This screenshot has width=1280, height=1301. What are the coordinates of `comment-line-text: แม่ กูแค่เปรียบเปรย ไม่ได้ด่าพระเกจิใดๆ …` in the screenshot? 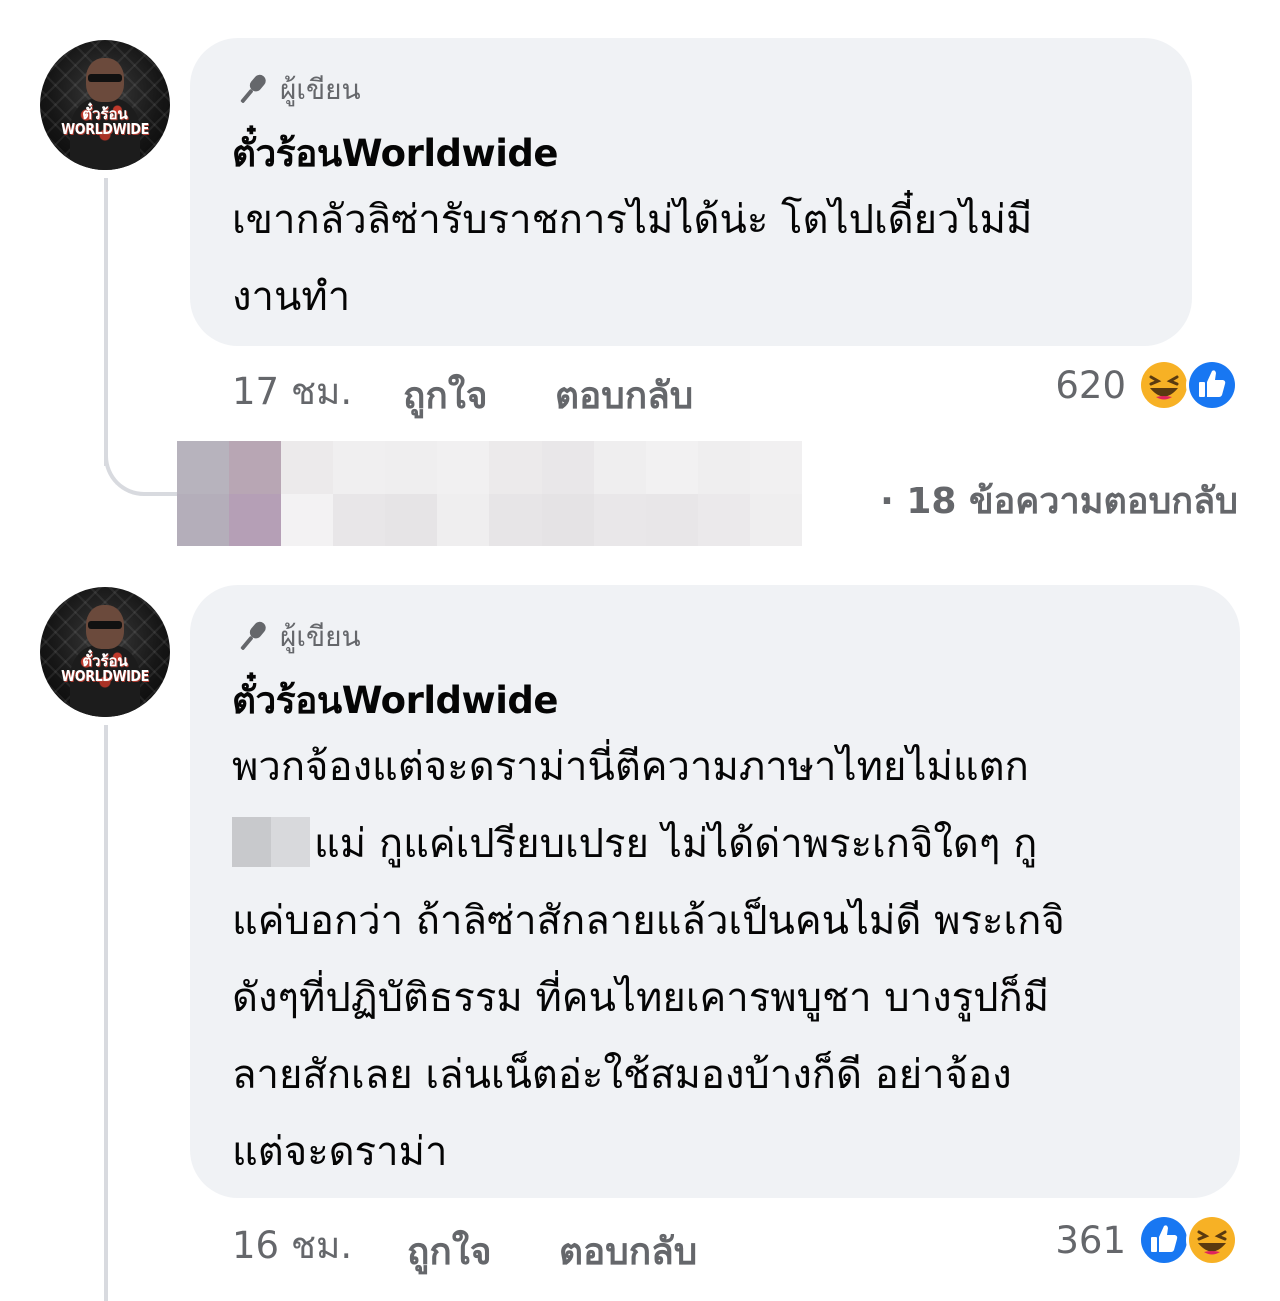 It's located at (676, 844).